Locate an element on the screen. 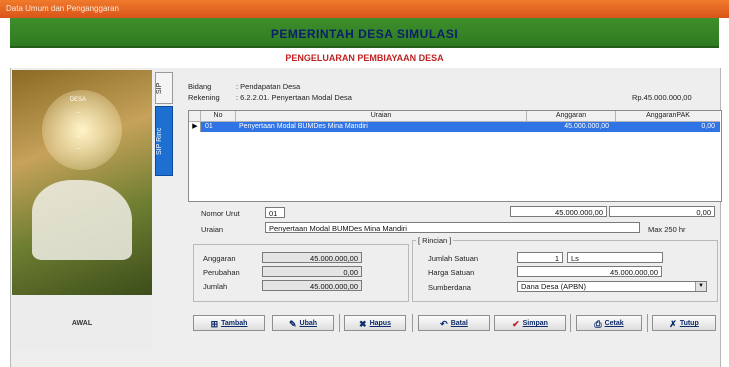 The height and width of the screenshot is (367, 729). jumlah-satuan-input: 1 is located at coordinates (540, 257).